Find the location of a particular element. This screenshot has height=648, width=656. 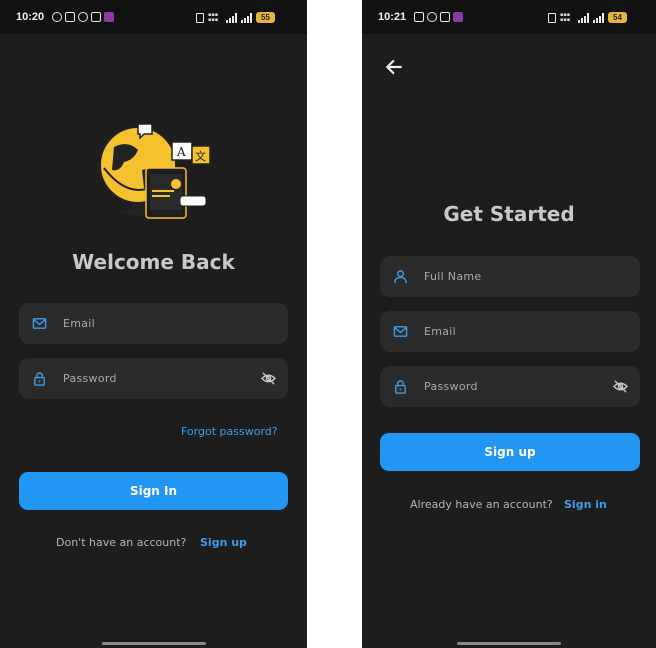

sign-up-link: Sign up is located at coordinates (223, 542).